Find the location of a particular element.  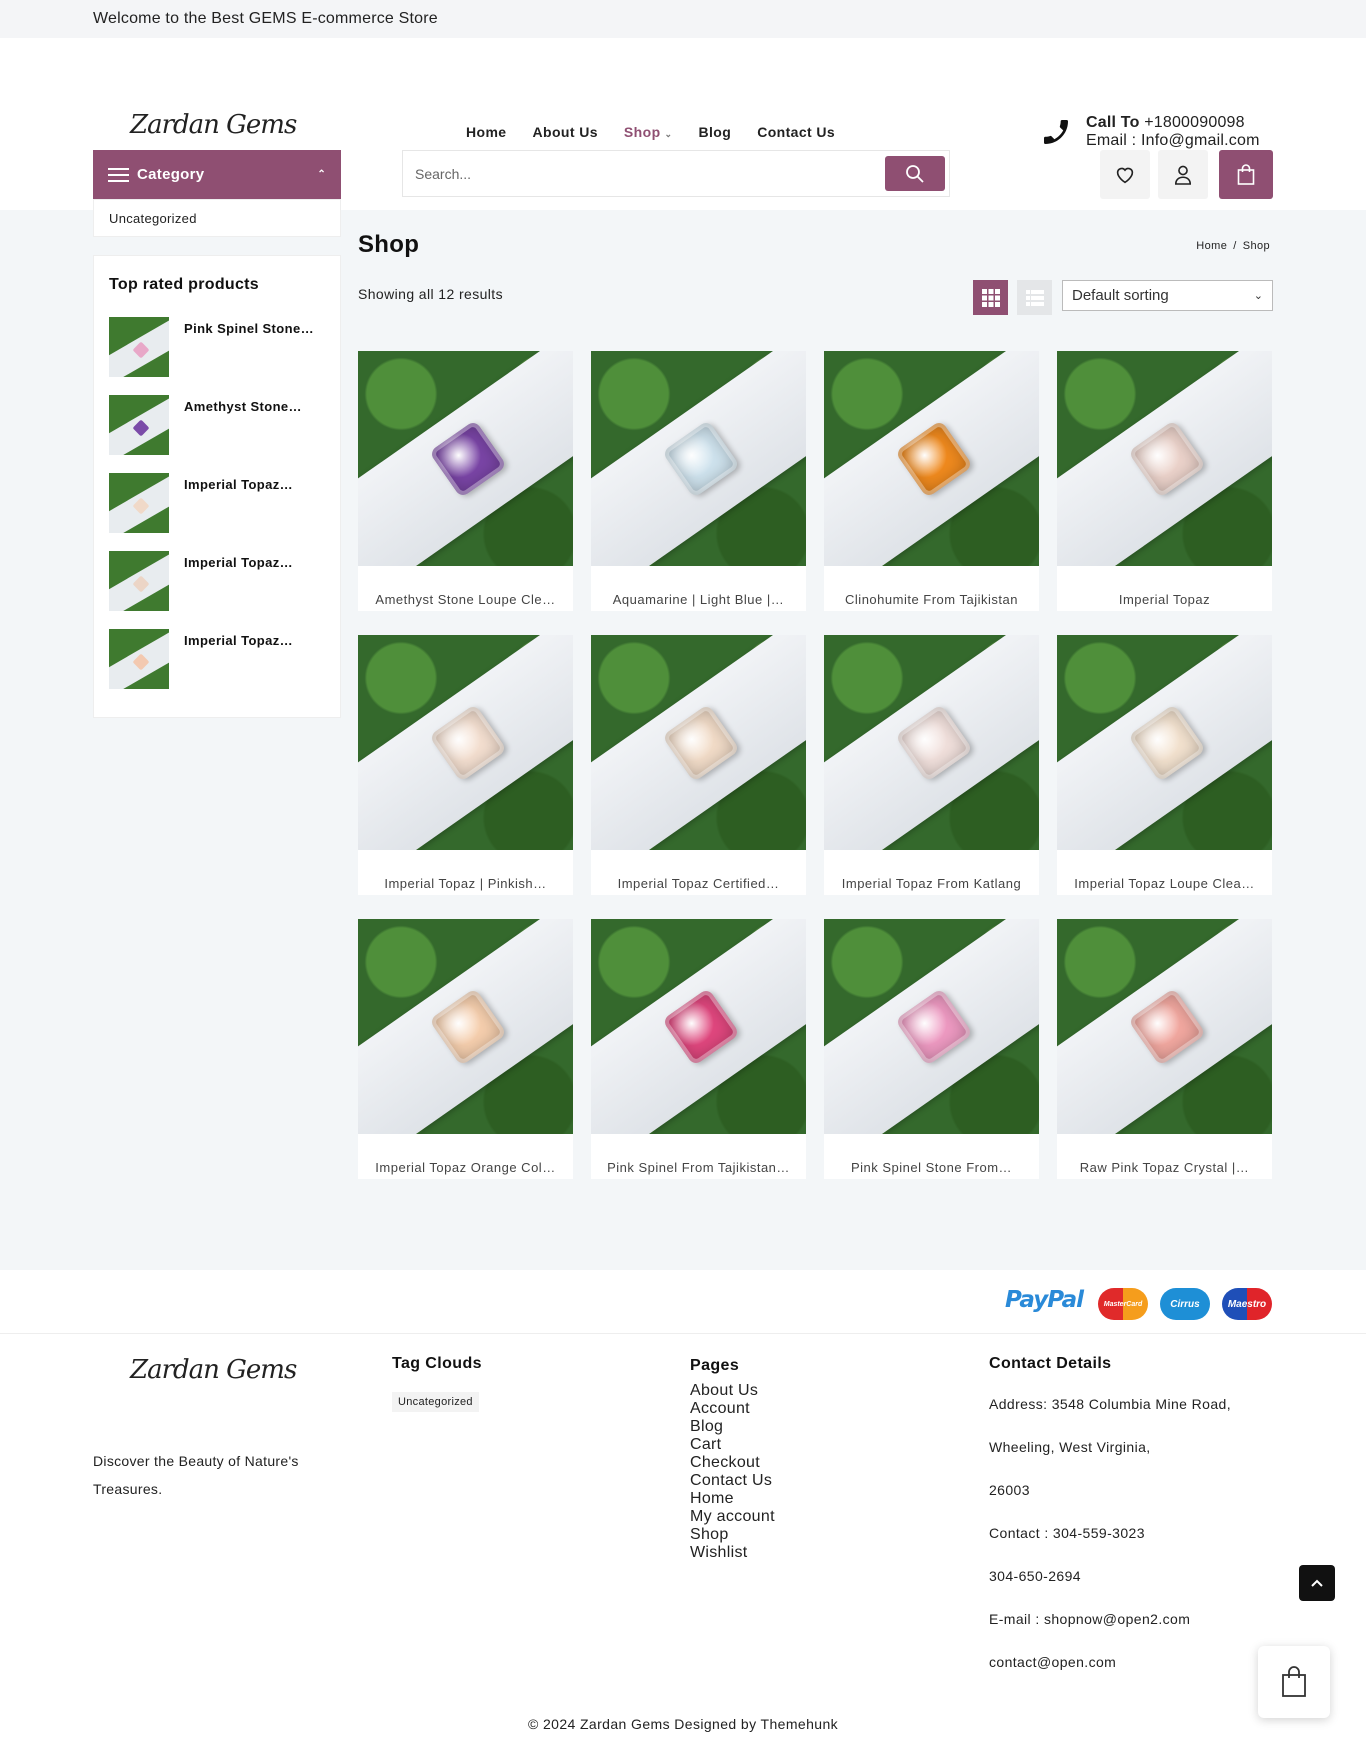

email-label: Email : is located at coordinates (1111, 140).